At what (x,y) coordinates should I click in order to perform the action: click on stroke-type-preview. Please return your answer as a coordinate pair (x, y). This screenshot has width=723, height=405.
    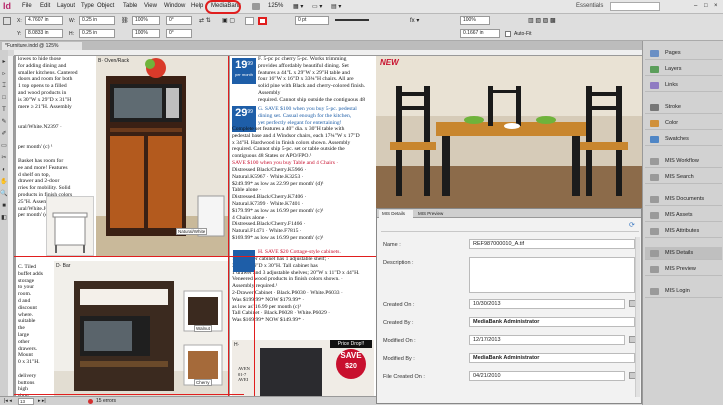
    Looking at the image, I should click on (352, 20).